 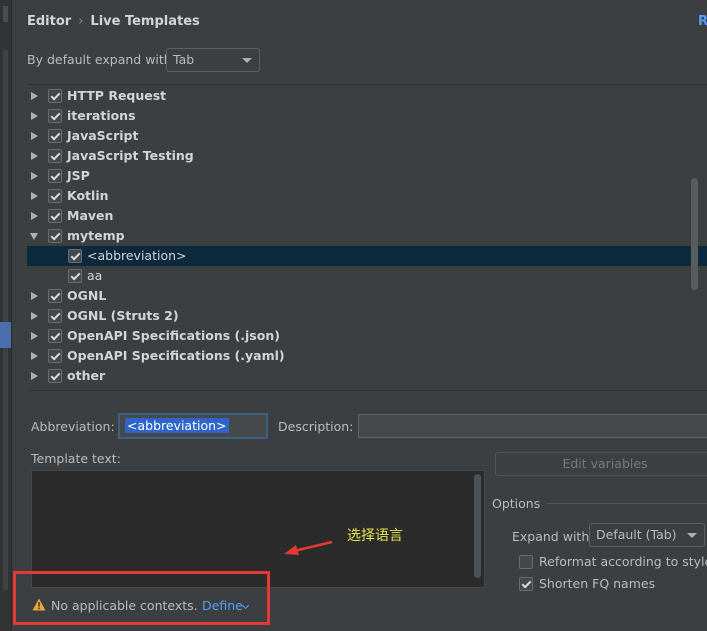 I want to click on reset-link: R, so click(x=702, y=21).